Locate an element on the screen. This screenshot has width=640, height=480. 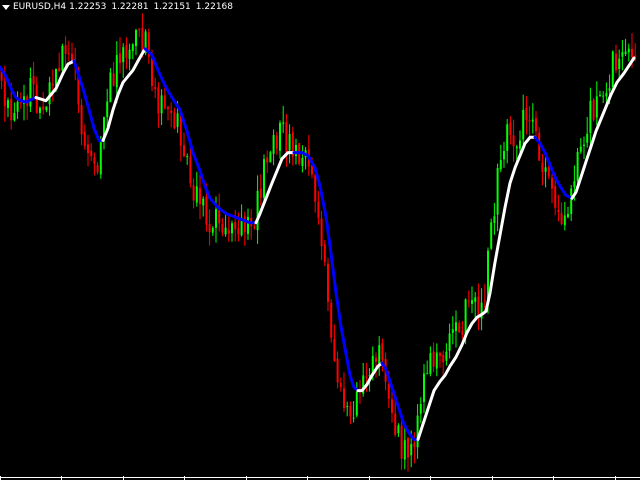
trend-segment-falling is located at coordinates (400, 401).